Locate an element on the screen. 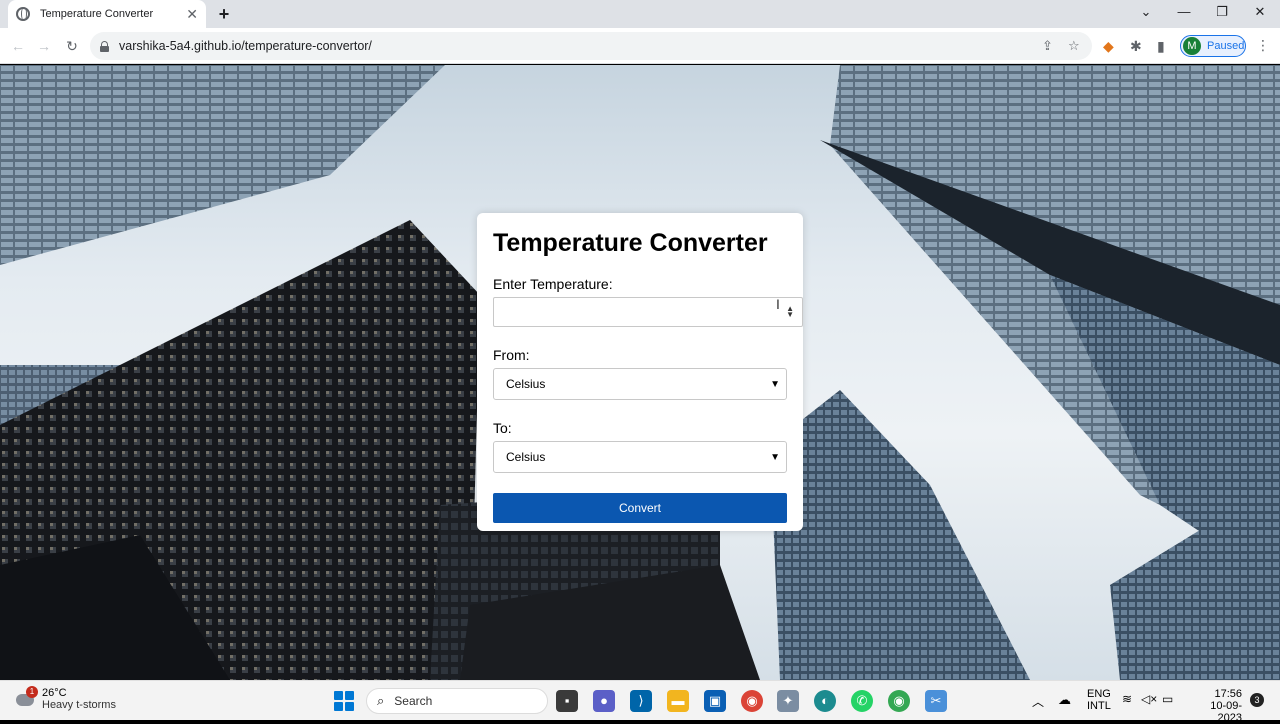 The height and width of the screenshot is (724, 1280). clock-date: 10-09-2023 is located at coordinates (1226, 712).